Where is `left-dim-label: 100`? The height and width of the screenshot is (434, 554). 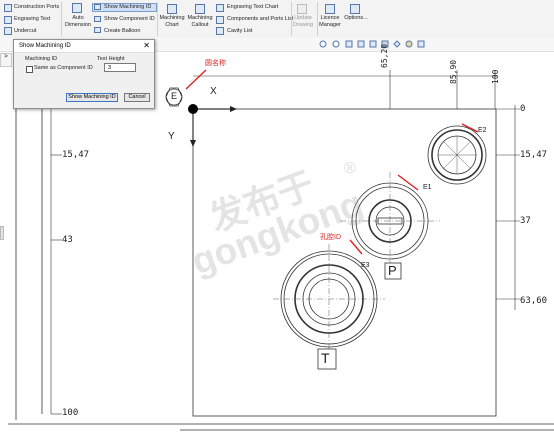
left-dim-label: 100 is located at coordinates (70, 413).